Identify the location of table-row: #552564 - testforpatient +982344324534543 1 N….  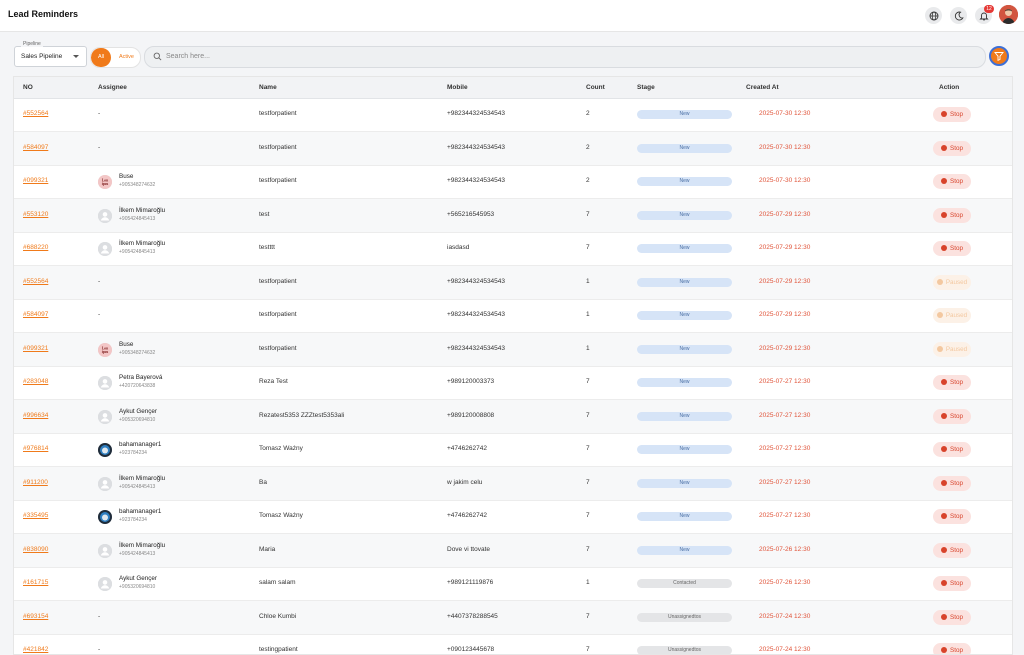
(513, 282).